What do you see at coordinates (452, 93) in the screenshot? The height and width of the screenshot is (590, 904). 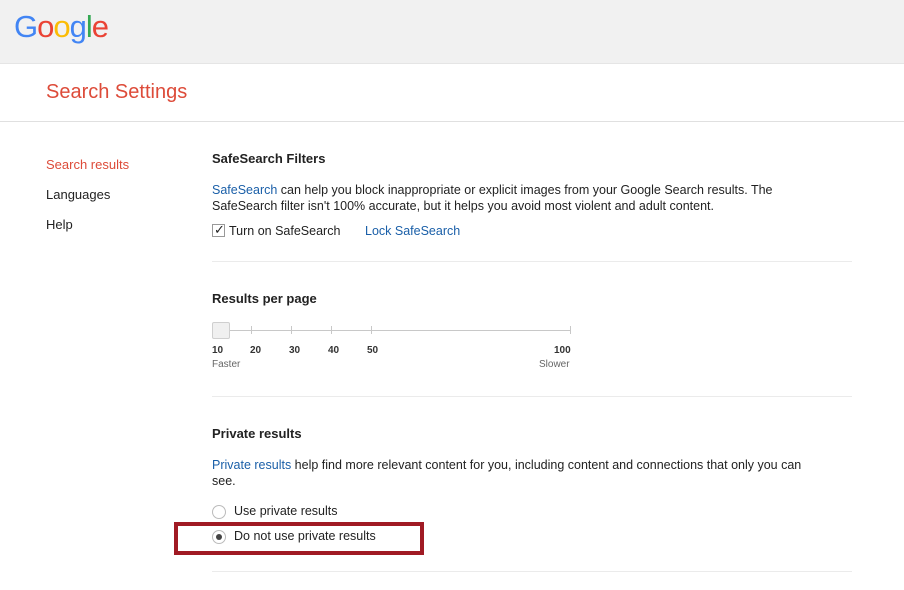 I see `subheader: Search Settings` at bounding box center [452, 93].